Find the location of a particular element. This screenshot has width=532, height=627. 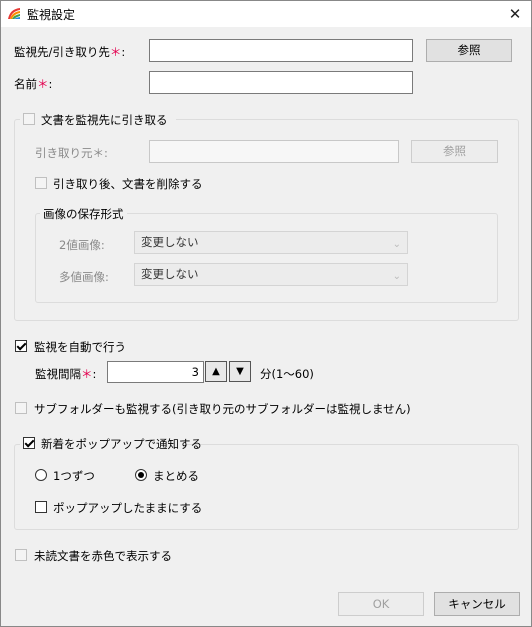

name-label: 名前＊: is located at coordinates (33, 84).